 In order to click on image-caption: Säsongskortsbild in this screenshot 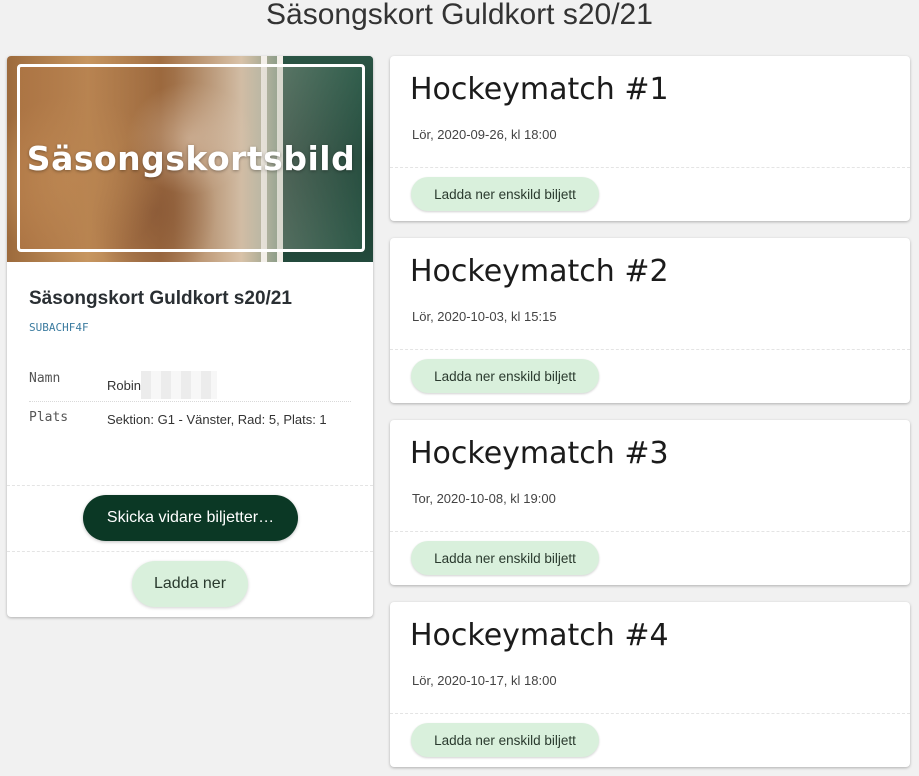, I will do `click(191, 158)`.